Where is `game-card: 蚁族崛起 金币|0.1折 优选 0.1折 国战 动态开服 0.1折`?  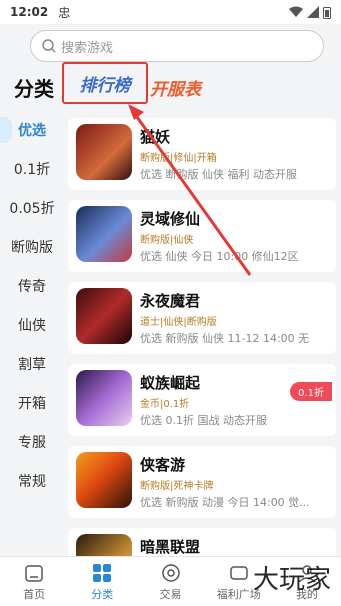 game-card: 蚁族崛起 金币|0.1折 优选 0.1折 国战 动态开服 0.1折 is located at coordinates (202, 400).